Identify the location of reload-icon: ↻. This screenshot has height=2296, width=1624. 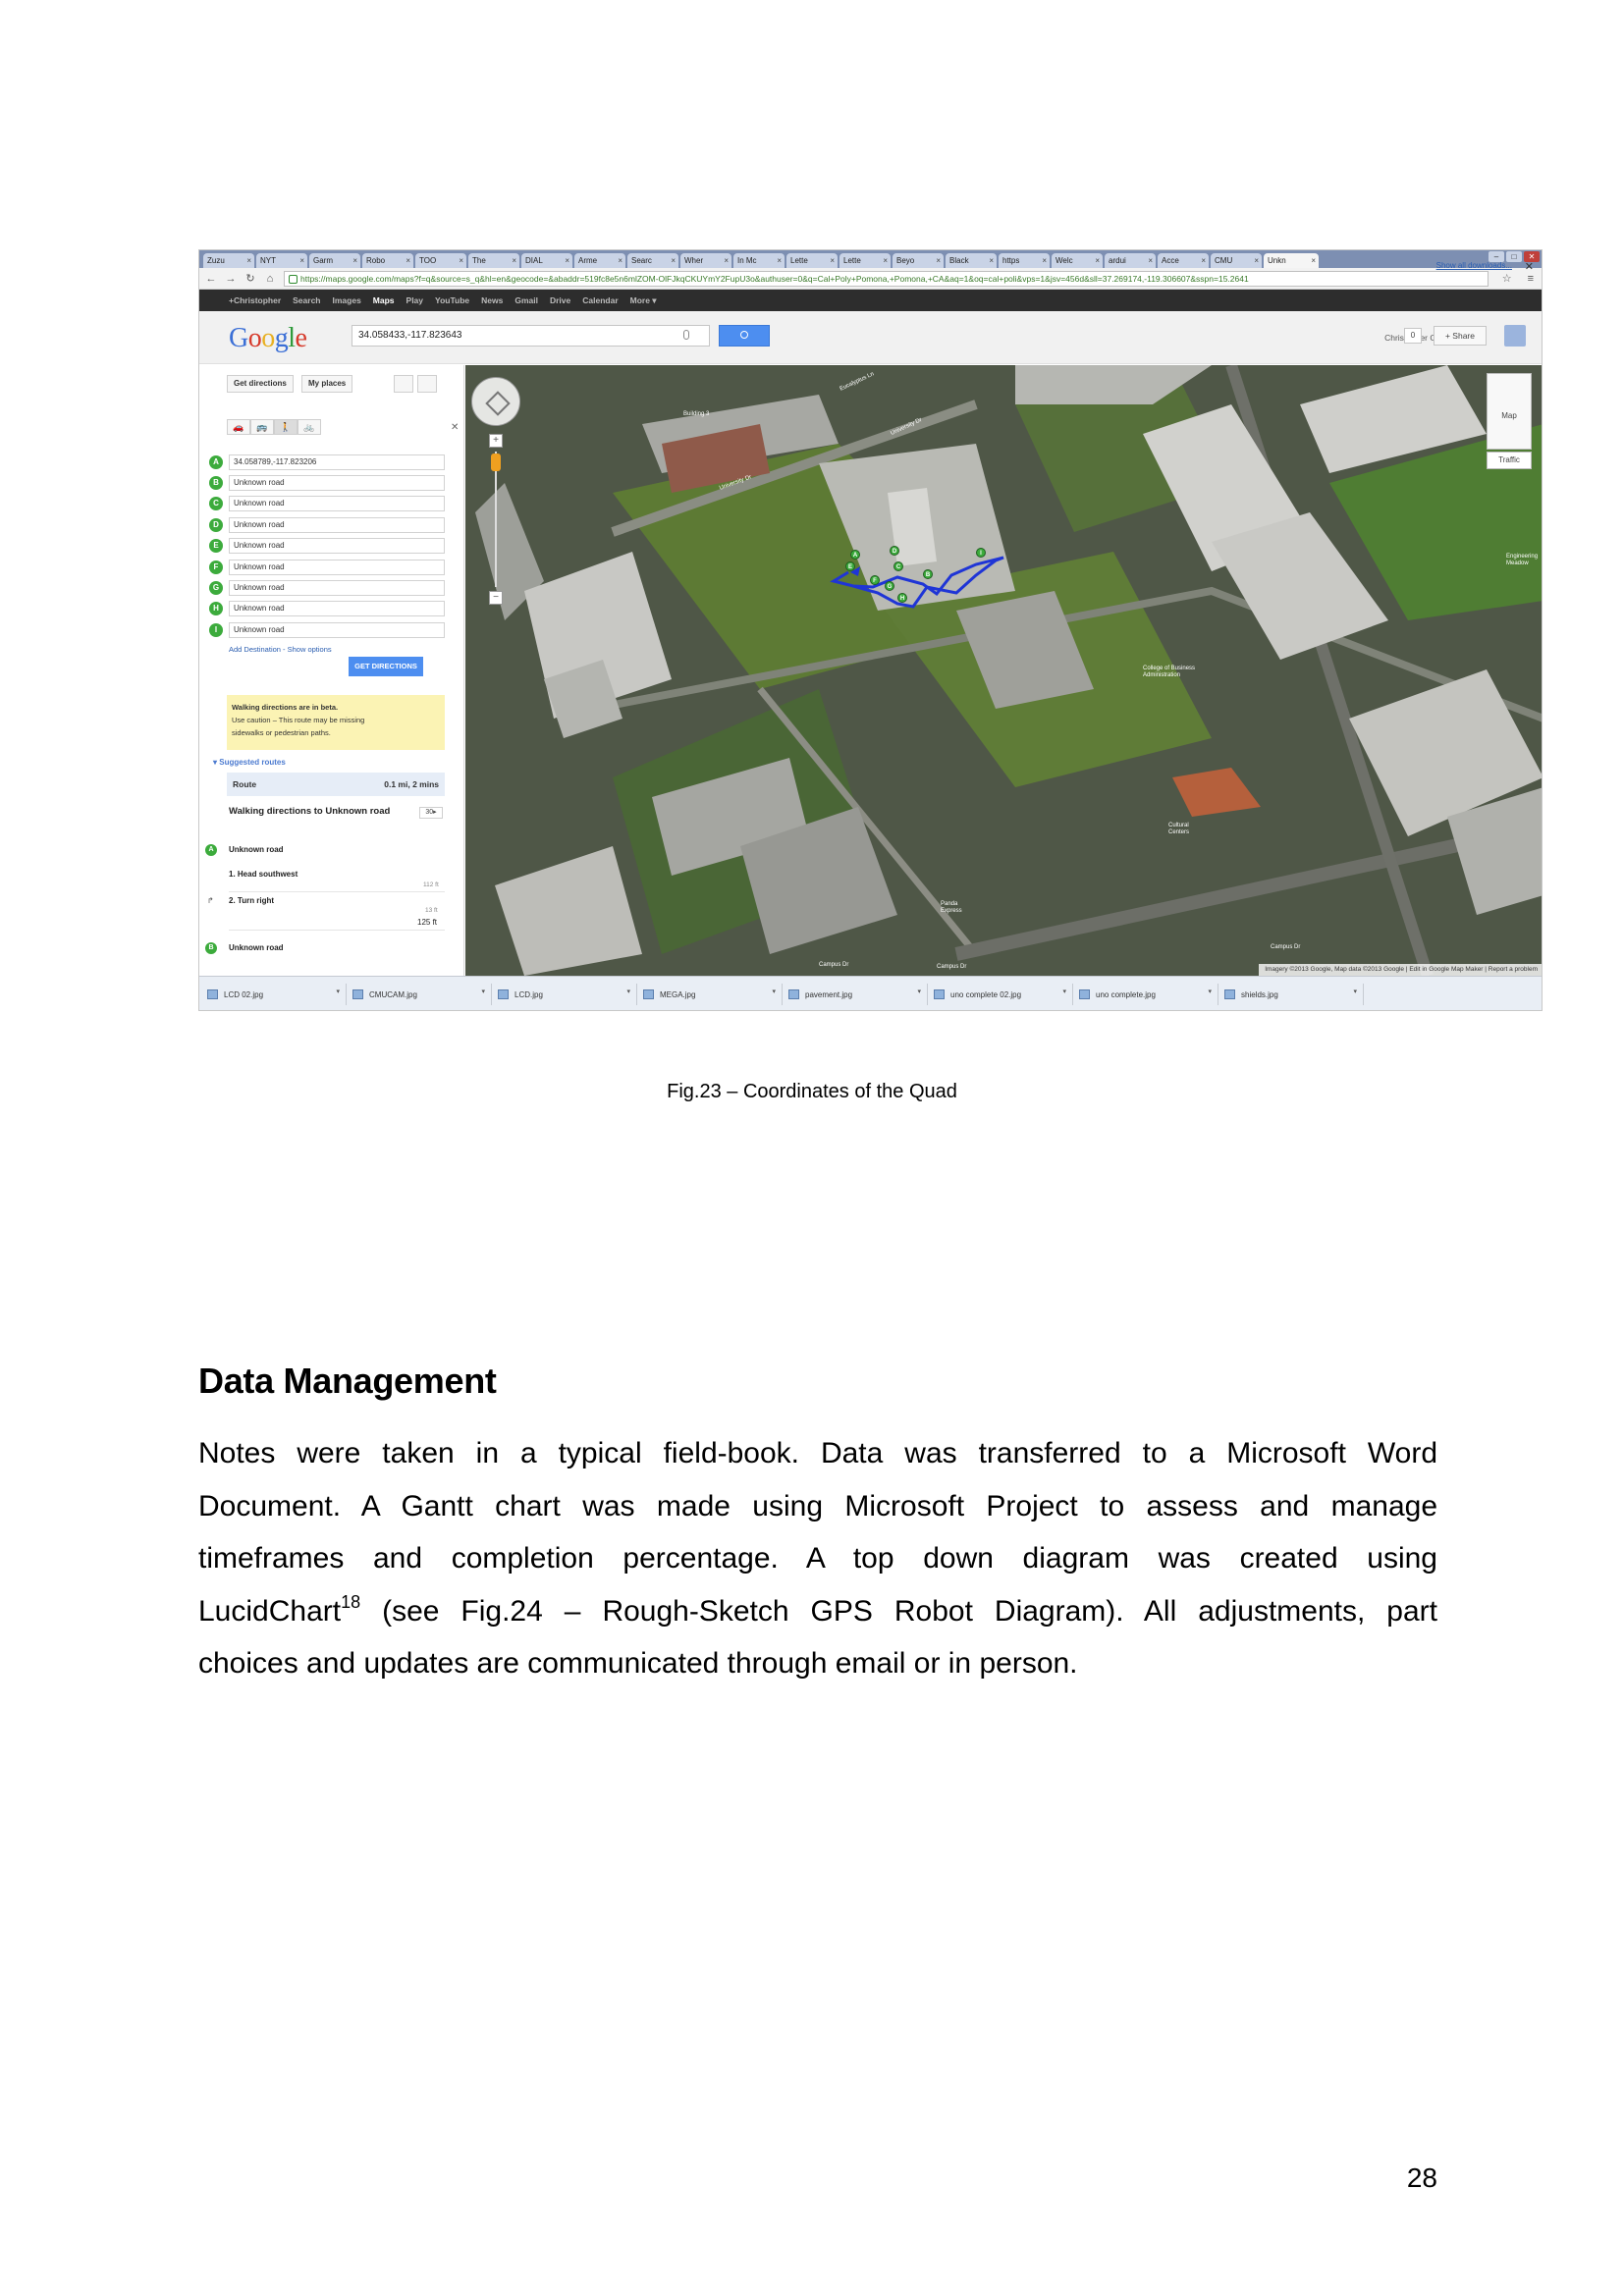
(250, 278).